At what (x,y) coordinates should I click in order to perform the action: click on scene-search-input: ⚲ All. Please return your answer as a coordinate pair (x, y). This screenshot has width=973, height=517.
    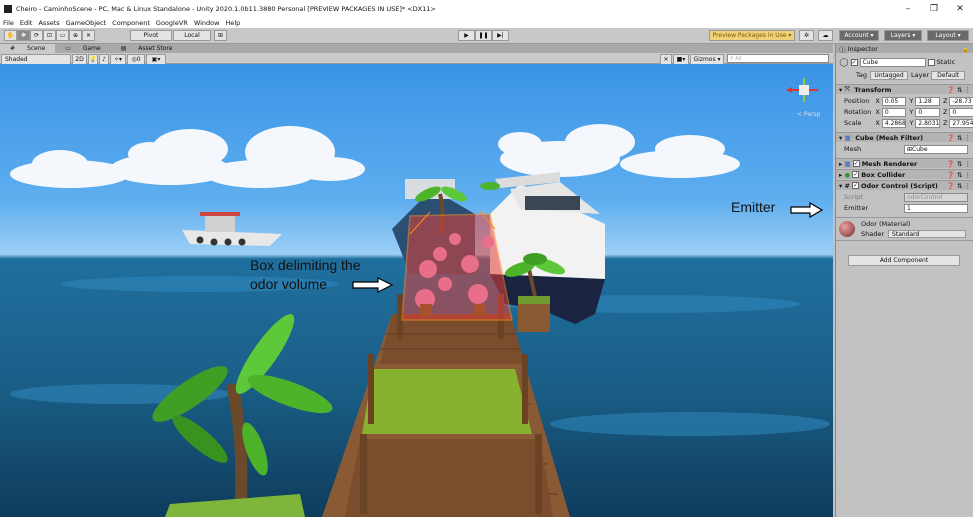
    Looking at the image, I should click on (778, 58).